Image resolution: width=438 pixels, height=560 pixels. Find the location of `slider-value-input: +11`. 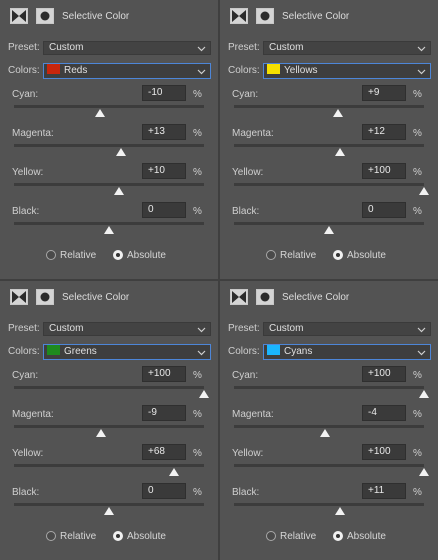

slider-value-input: +11 is located at coordinates (384, 491).